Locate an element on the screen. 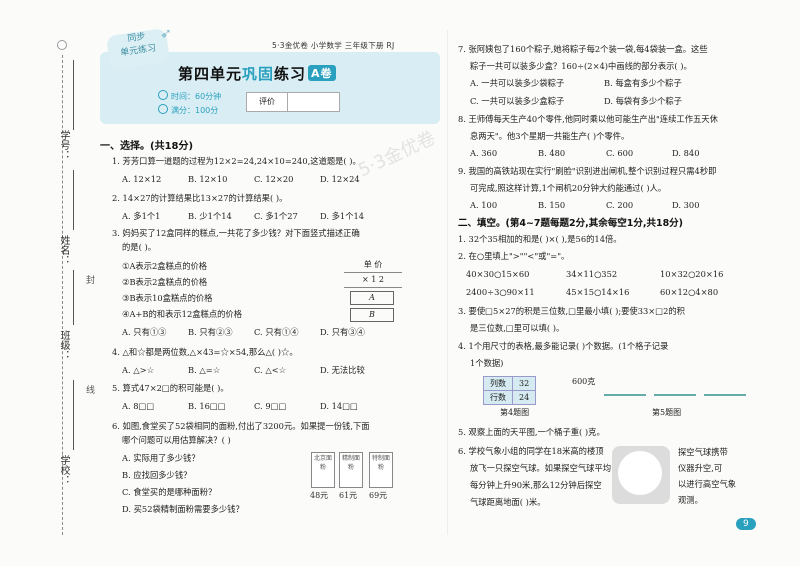 The image size is (800, 566). scale-weight-label: 600克 is located at coordinates (584, 381).